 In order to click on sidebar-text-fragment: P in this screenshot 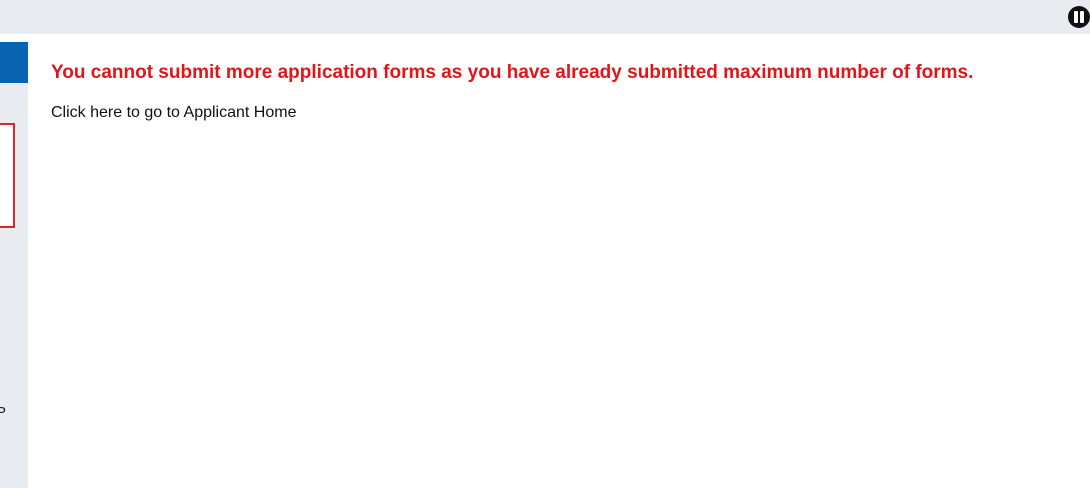, I will do `click(3, 412)`.